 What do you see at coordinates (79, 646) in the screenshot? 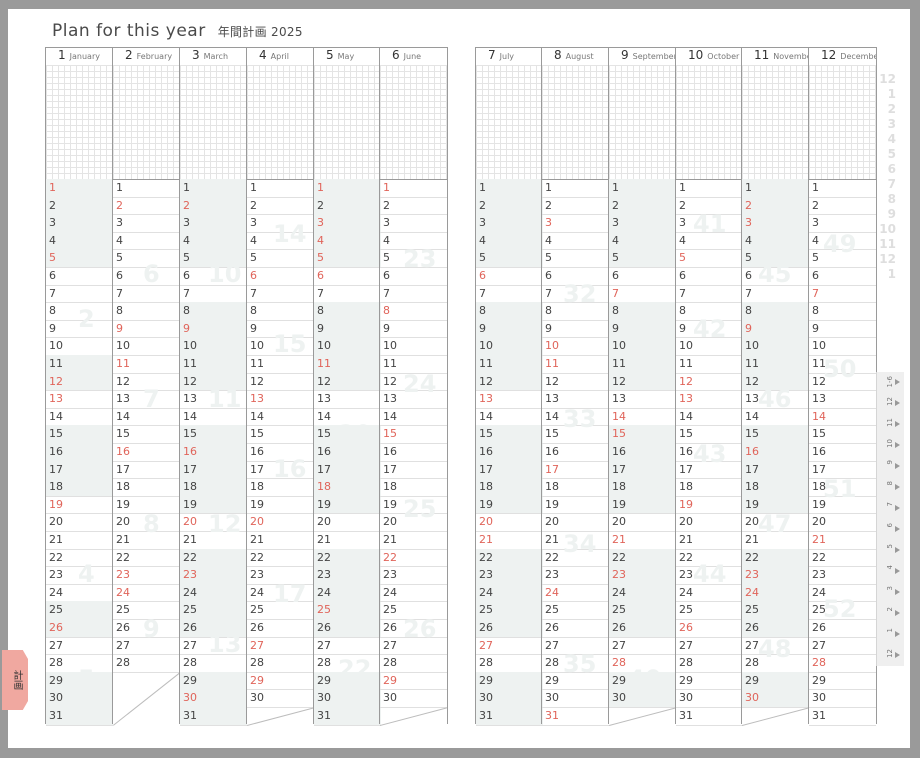
I see `day-cell: 27` at bounding box center [79, 646].